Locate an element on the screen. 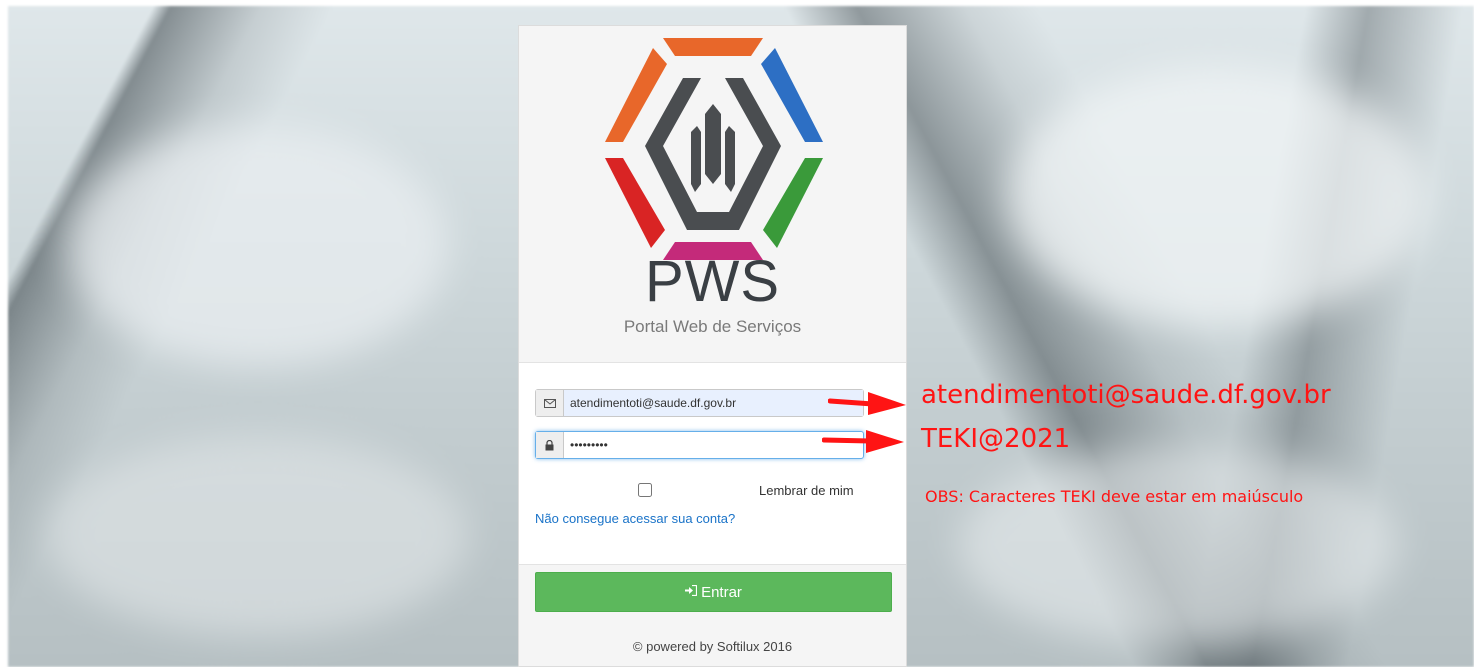 The height and width of the screenshot is (667, 1474). email-input is located at coordinates (713, 403).